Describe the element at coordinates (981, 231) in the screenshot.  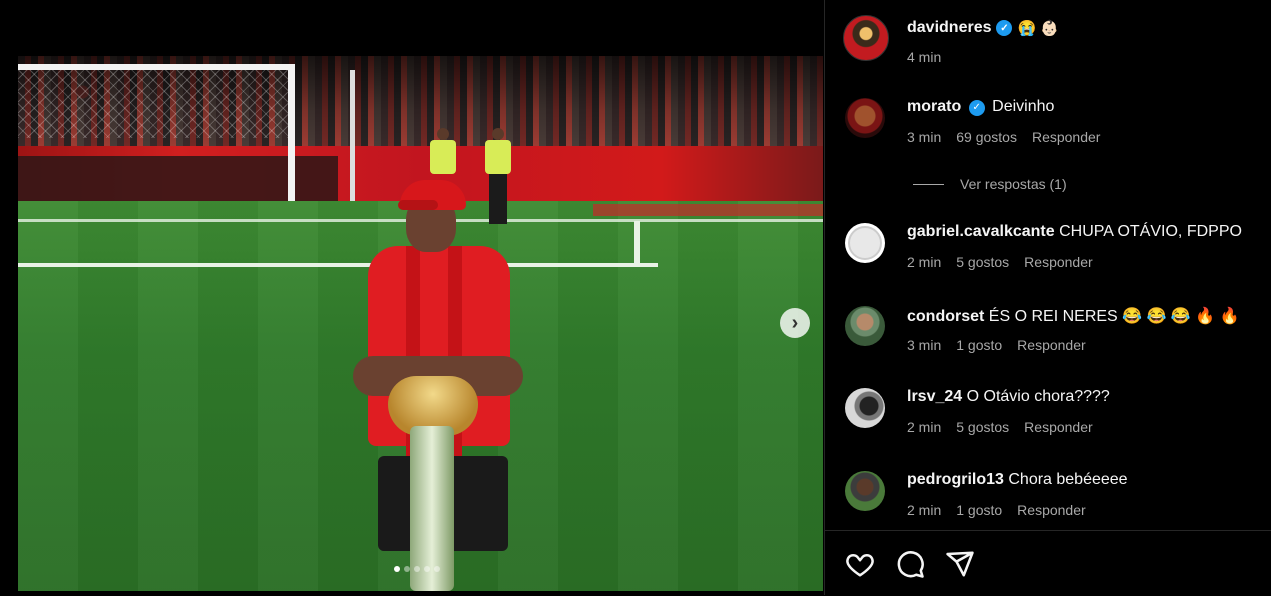
I see `comment-username: gabriel.cavalkcante` at that location.